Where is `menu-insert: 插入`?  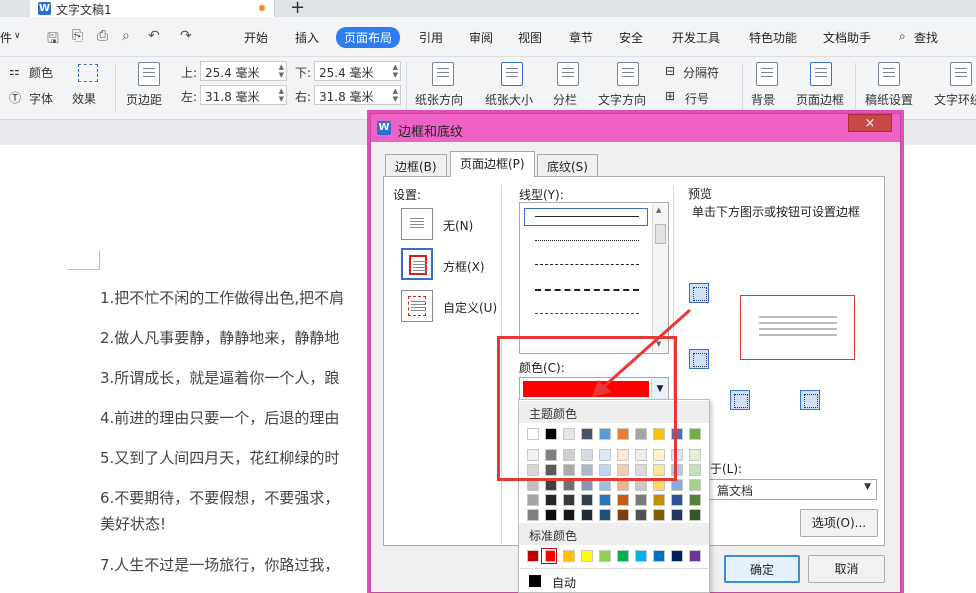 menu-insert: 插入 is located at coordinates (307, 37).